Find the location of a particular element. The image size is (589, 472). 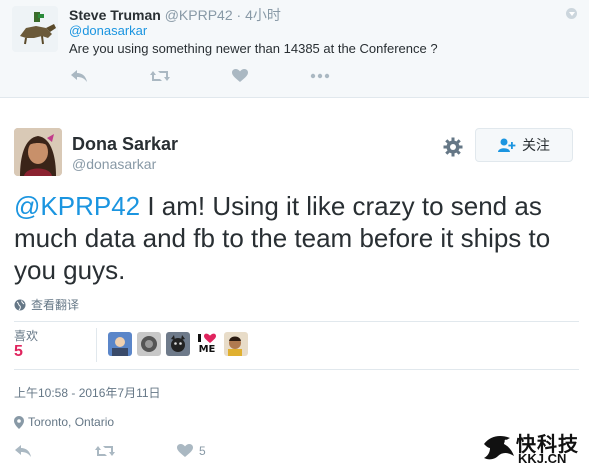

tweet-time: 4小时 is located at coordinates (263, 15).